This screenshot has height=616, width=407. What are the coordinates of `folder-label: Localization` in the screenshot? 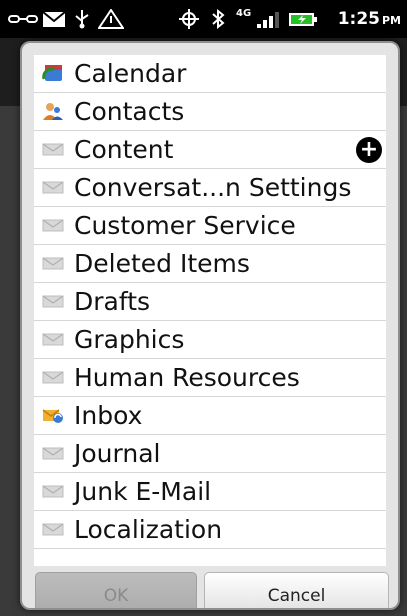 It's located at (148, 529).